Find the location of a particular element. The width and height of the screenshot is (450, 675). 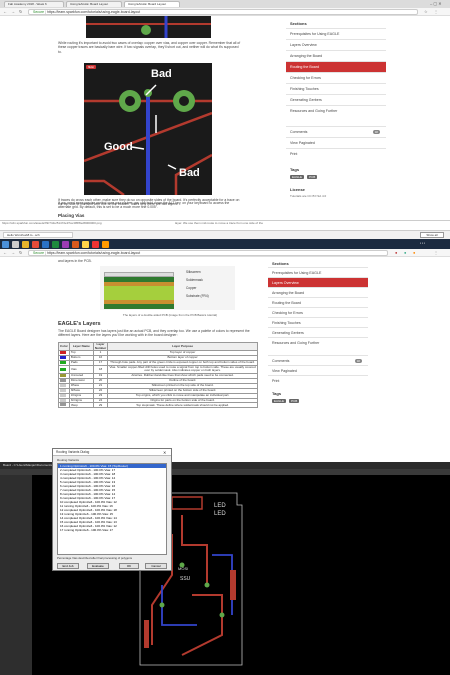

tab-using-eagle-1: Using EAGLE: Board Layout is located at coordinates (94, 4).